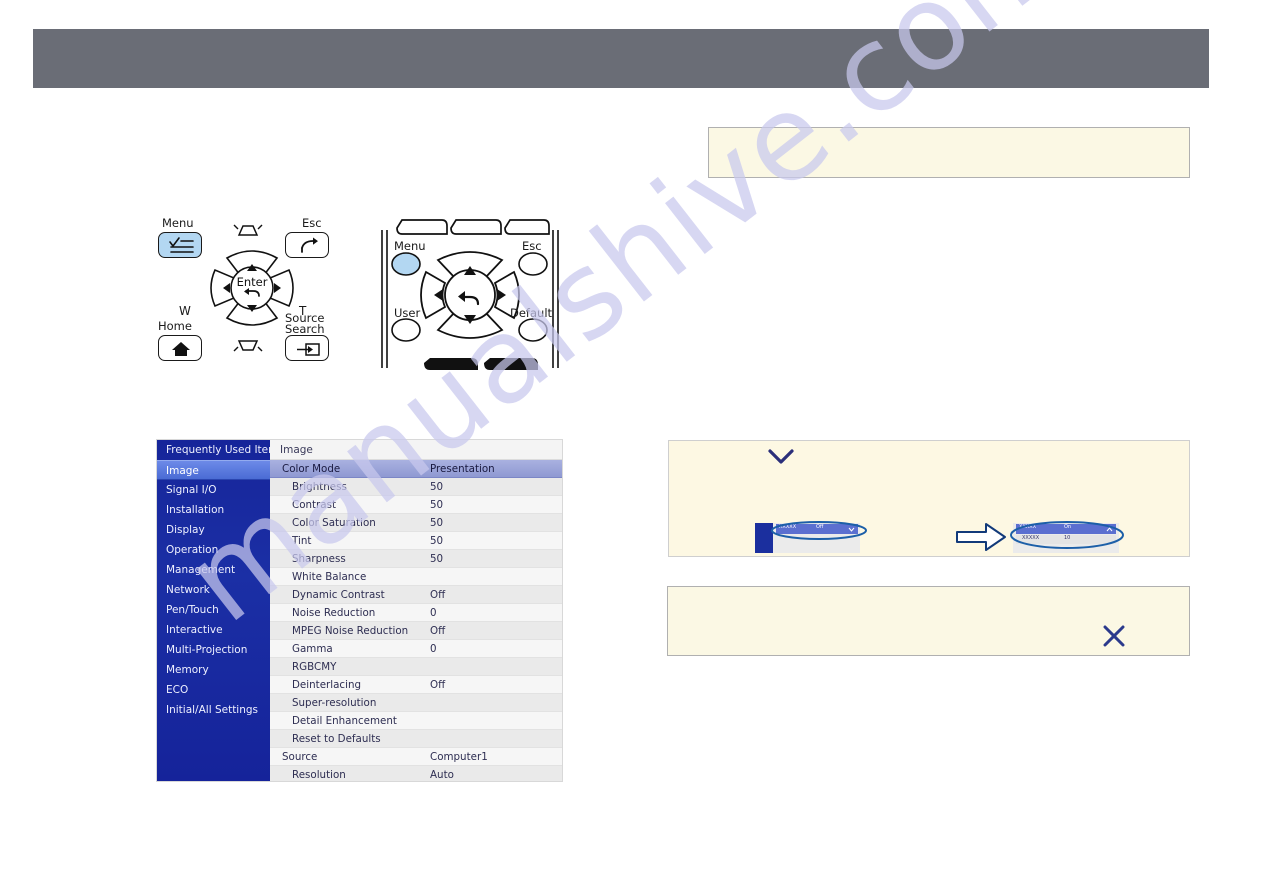 The image size is (1263, 893). Describe the element at coordinates (533, 264) in the screenshot. I see `remote-esc-button` at that location.